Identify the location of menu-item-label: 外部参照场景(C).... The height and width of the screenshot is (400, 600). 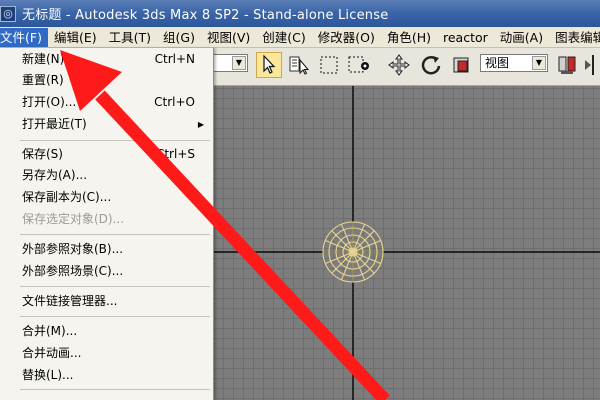
(73, 271).